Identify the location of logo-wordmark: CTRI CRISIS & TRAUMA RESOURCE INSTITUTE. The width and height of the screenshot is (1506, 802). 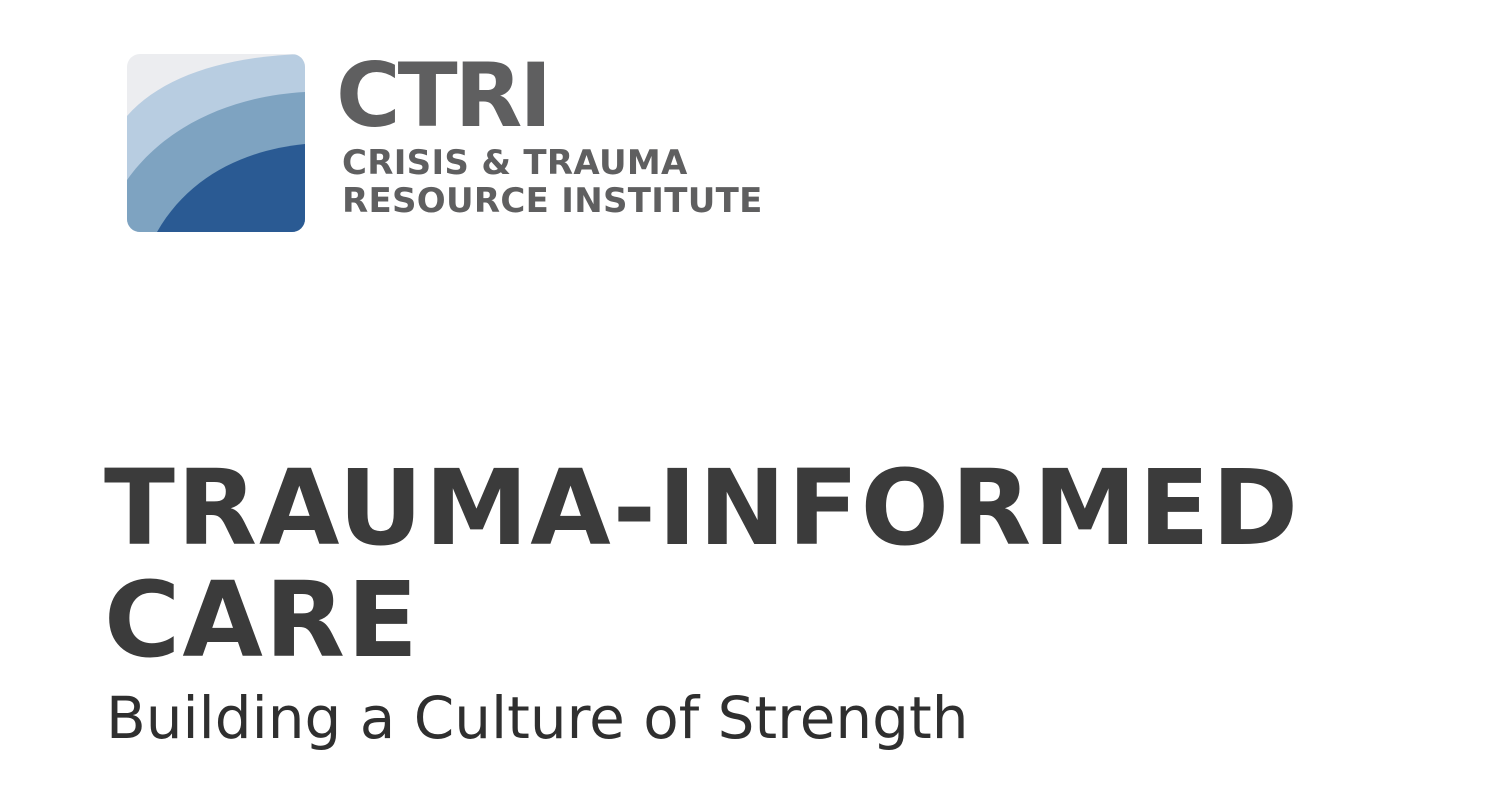
(549, 132).